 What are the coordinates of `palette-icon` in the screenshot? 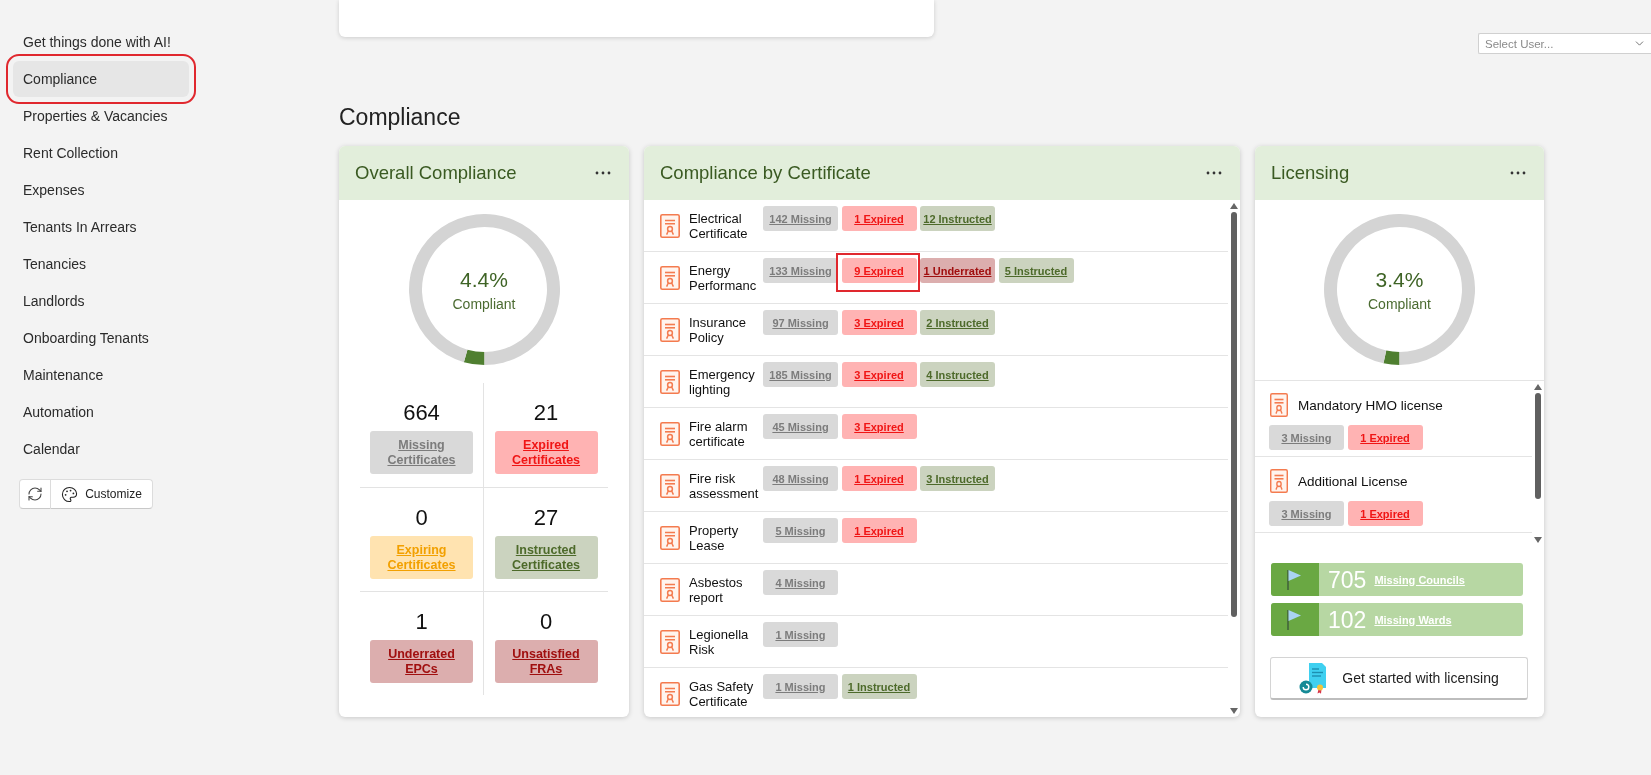 It's located at (70, 494).